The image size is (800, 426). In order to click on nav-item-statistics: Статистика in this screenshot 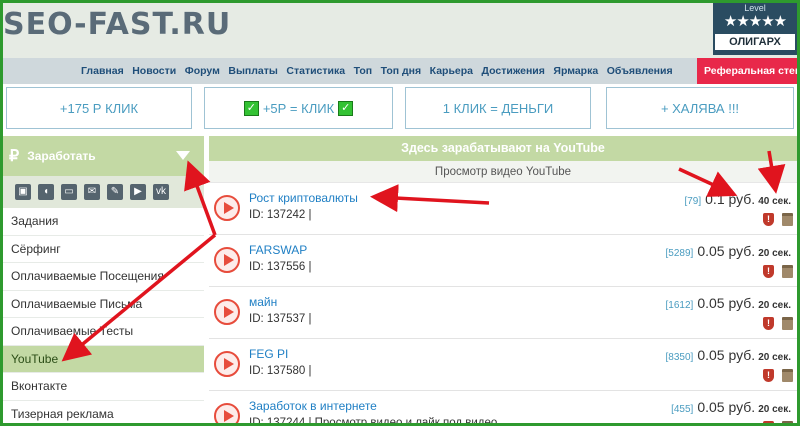, I will do `click(315, 71)`.